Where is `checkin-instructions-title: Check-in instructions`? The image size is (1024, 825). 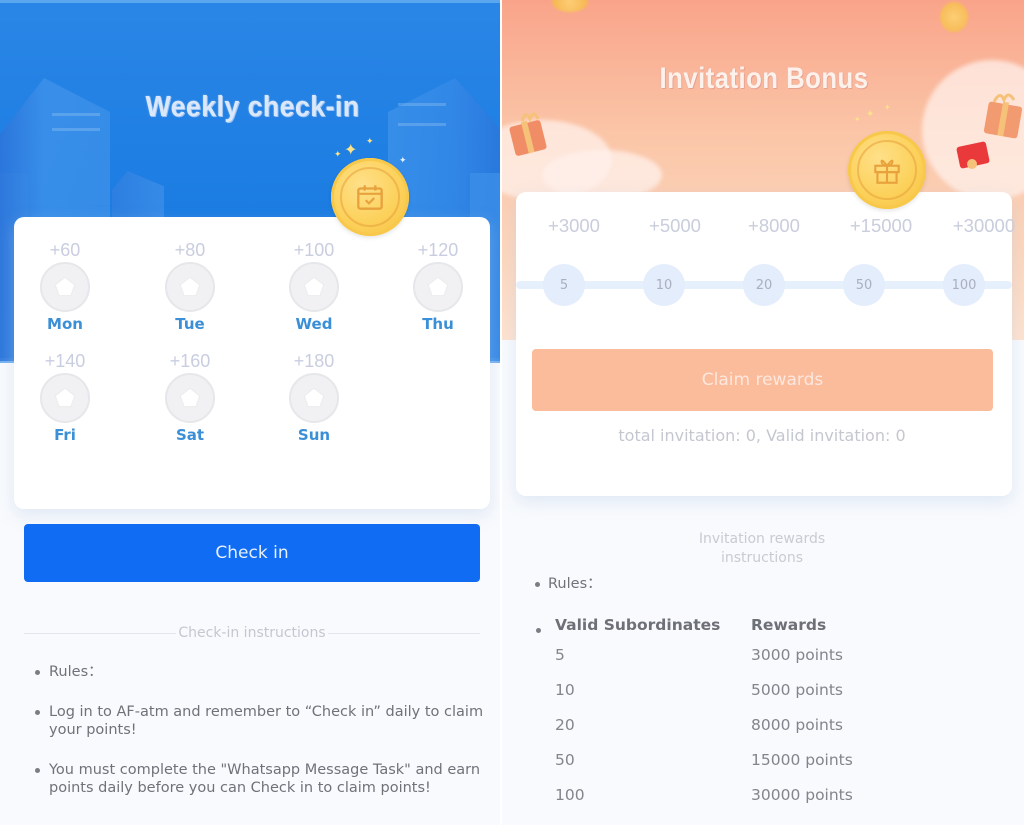
checkin-instructions-title: Check-in instructions is located at coordinates (252, 633).